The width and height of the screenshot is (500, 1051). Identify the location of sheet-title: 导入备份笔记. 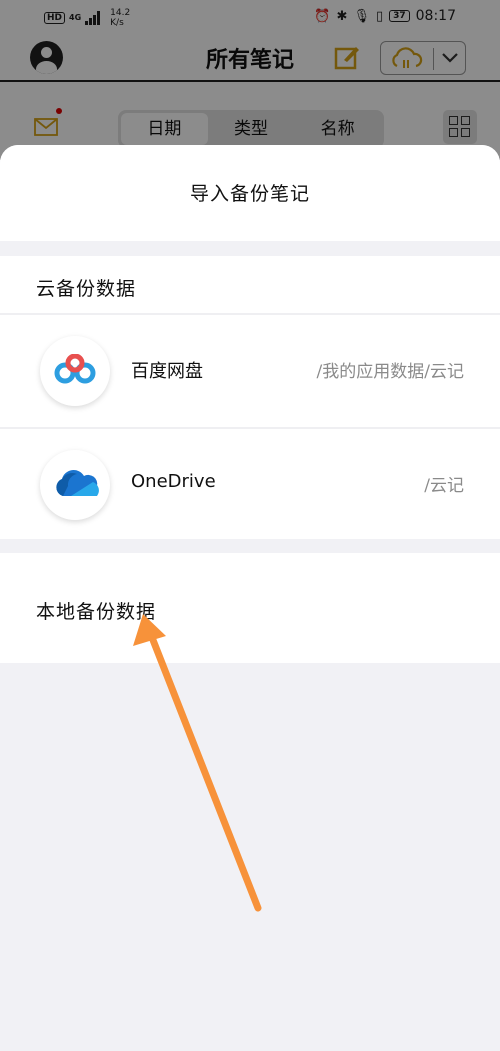
(249, 194).